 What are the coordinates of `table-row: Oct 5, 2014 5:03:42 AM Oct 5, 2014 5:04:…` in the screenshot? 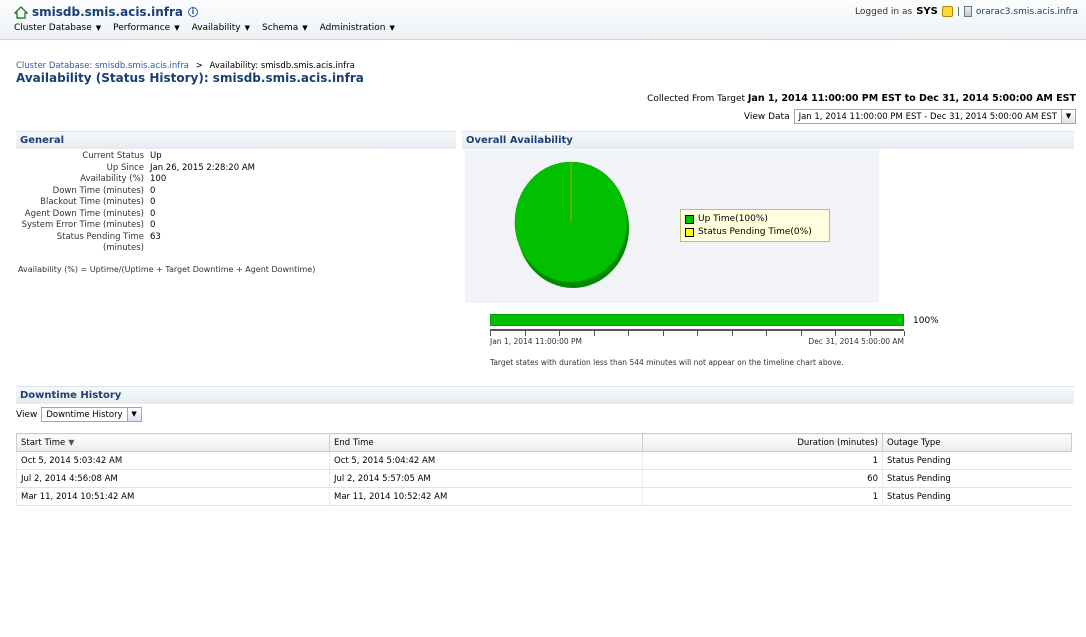 It's located at (544, 460).